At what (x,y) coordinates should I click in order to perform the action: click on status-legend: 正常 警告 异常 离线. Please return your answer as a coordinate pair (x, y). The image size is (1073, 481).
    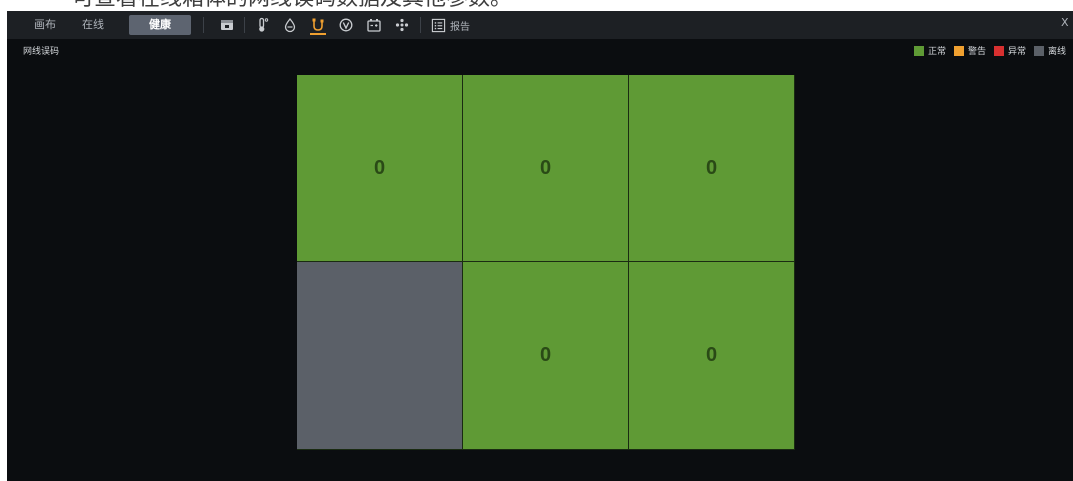
    Looking at the image, I should click on (993, 50).